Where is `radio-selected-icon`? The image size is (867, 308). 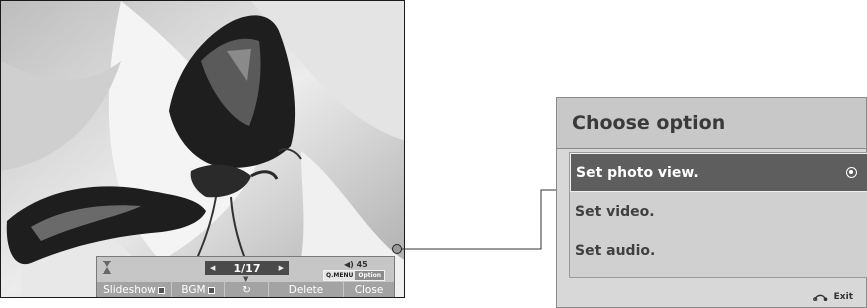
radio-selected-icon is located at coordinates (851, 172).